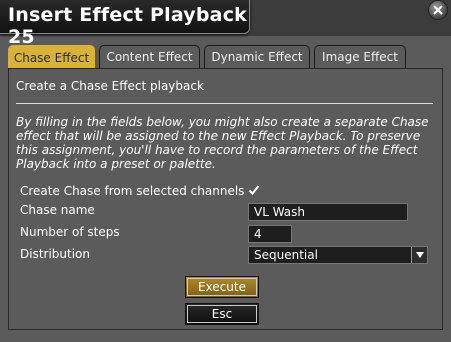 This screenshot has width=451, height=342. I want to click on dropdown-button, so click(419, 255).